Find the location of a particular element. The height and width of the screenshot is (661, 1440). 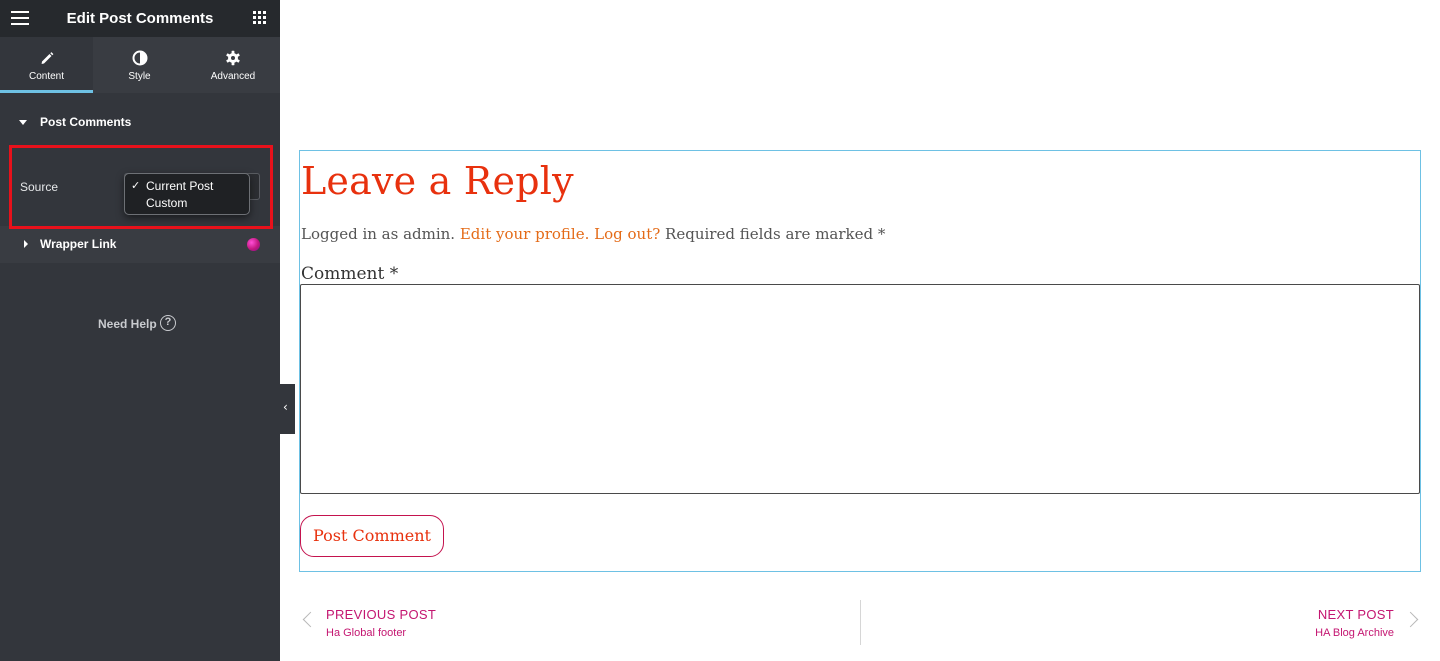

previous-post-title: Ha Global footer is located at coordinates (366, 633).